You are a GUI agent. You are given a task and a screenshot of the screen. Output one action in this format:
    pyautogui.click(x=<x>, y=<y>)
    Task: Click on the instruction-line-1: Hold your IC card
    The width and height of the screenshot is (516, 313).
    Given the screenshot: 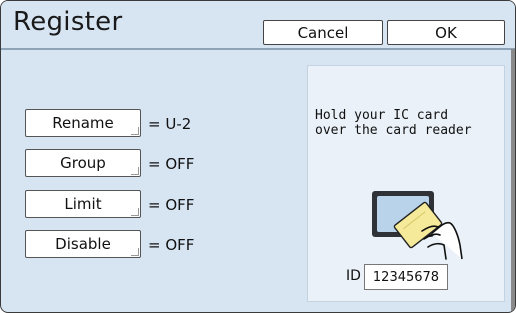 What is the action you would take?
    pyautogui.click(x=382, y=115)
    